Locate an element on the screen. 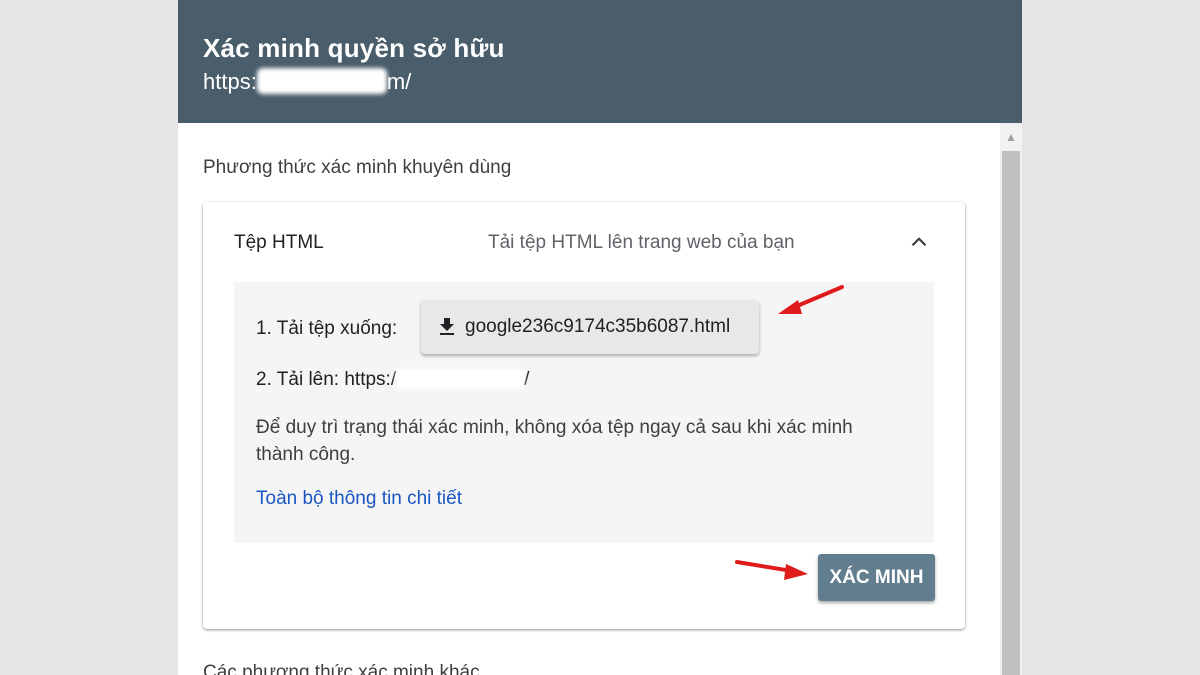 This screenshot has height=675, width=1200. scrollbar: ▲ is located at coordinates (1011, 399).